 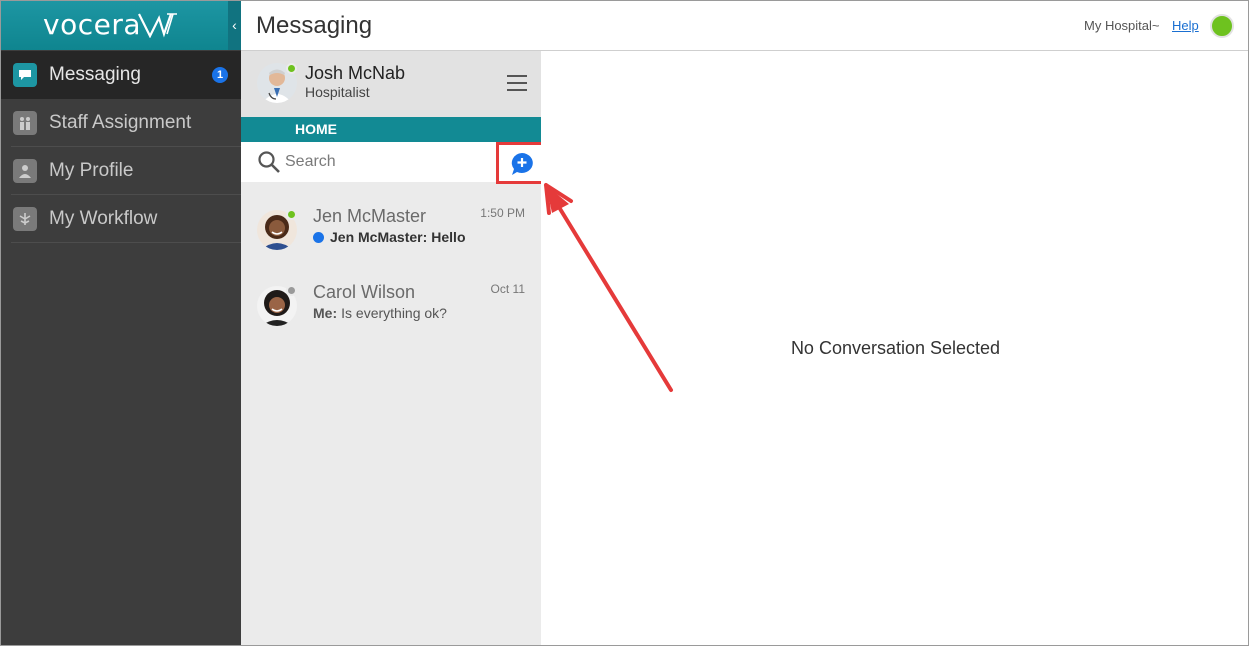 I want to click on availability-status-indicator, so click(x=1222, y=26).